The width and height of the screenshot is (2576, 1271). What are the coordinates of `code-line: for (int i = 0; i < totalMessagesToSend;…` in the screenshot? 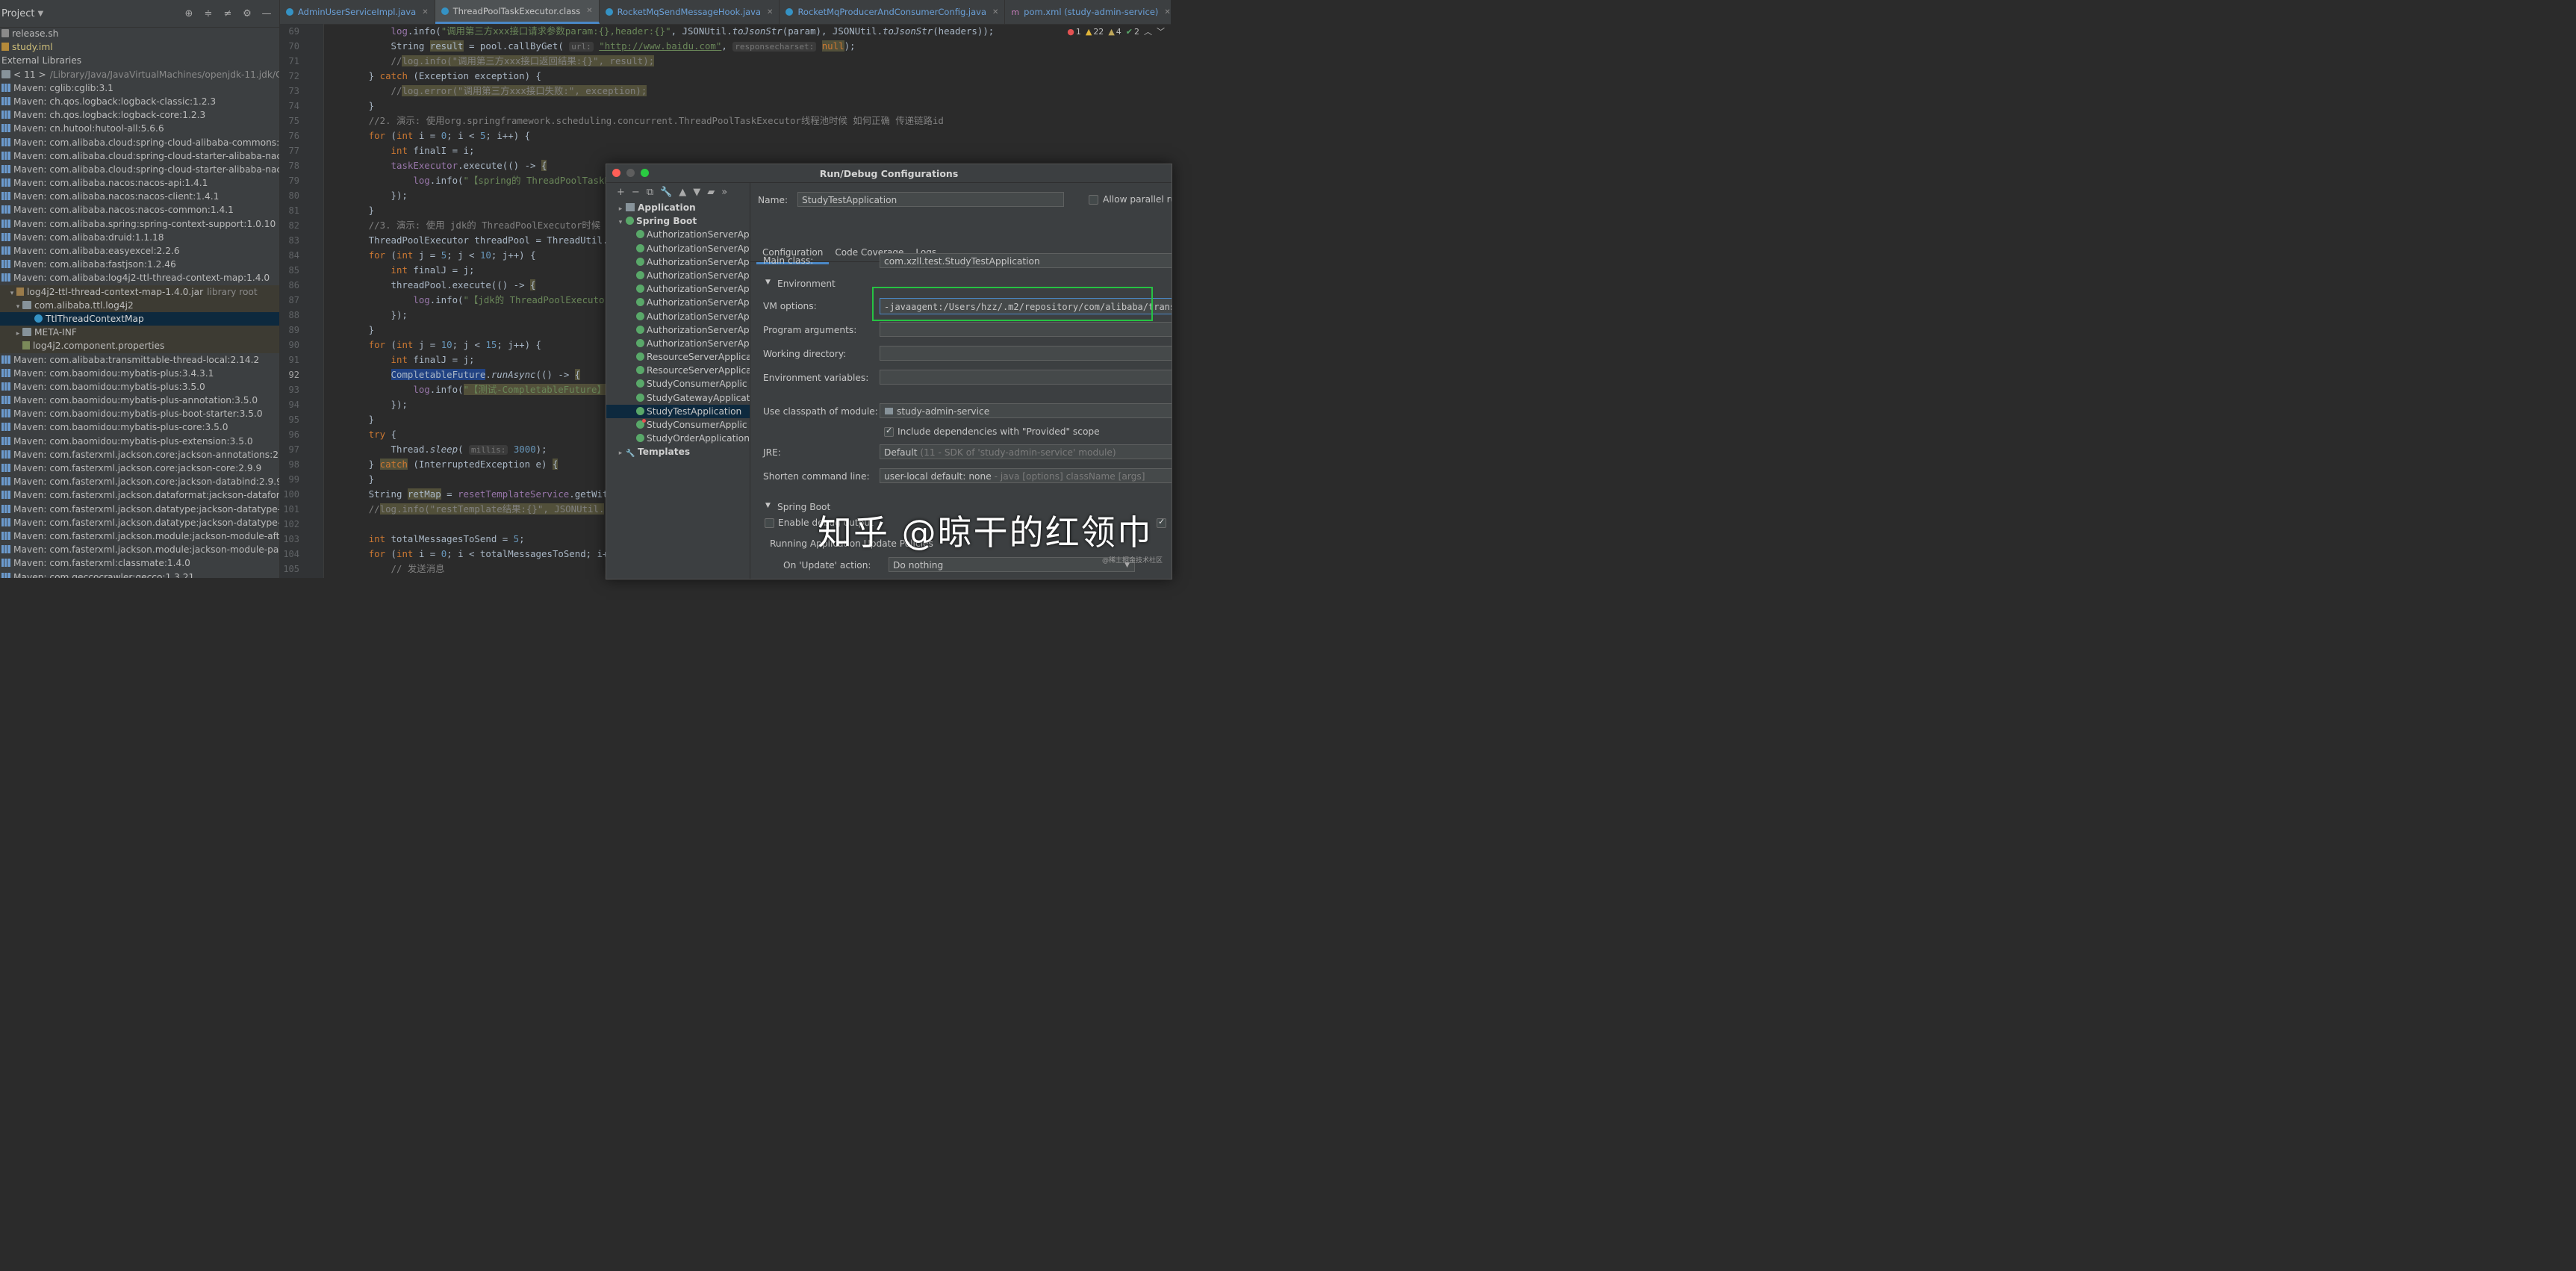 It's located at (469, 554).